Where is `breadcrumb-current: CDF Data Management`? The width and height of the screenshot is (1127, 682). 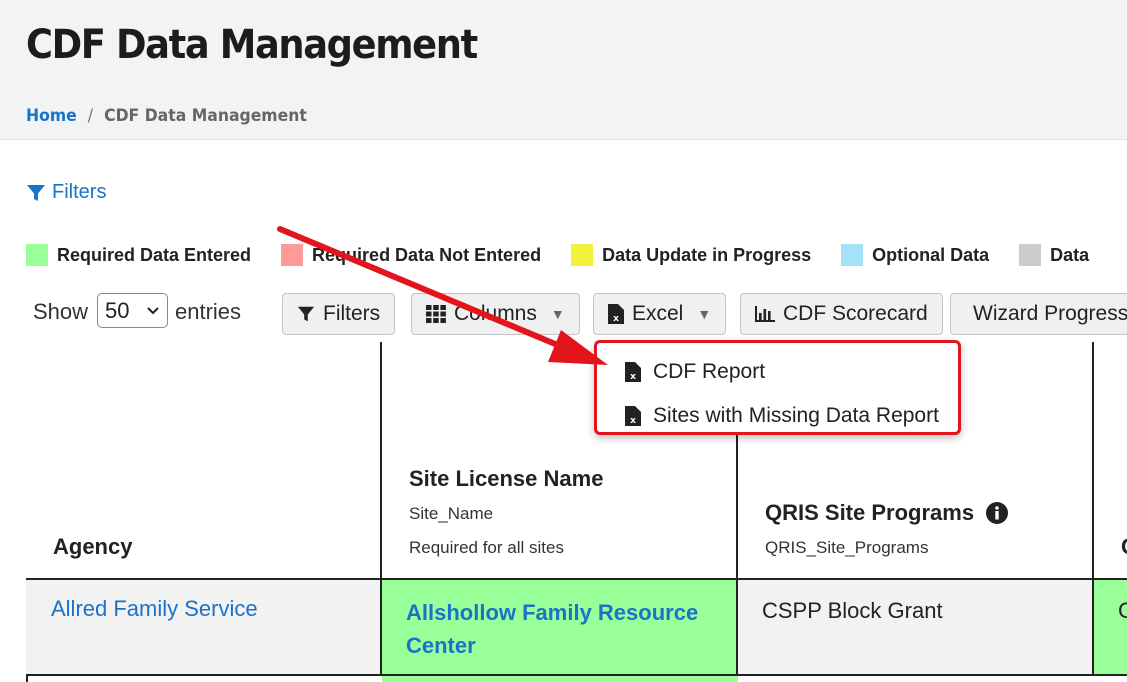
breadcrumb-current: CDF Data Management is located at coordinates (205, 116).